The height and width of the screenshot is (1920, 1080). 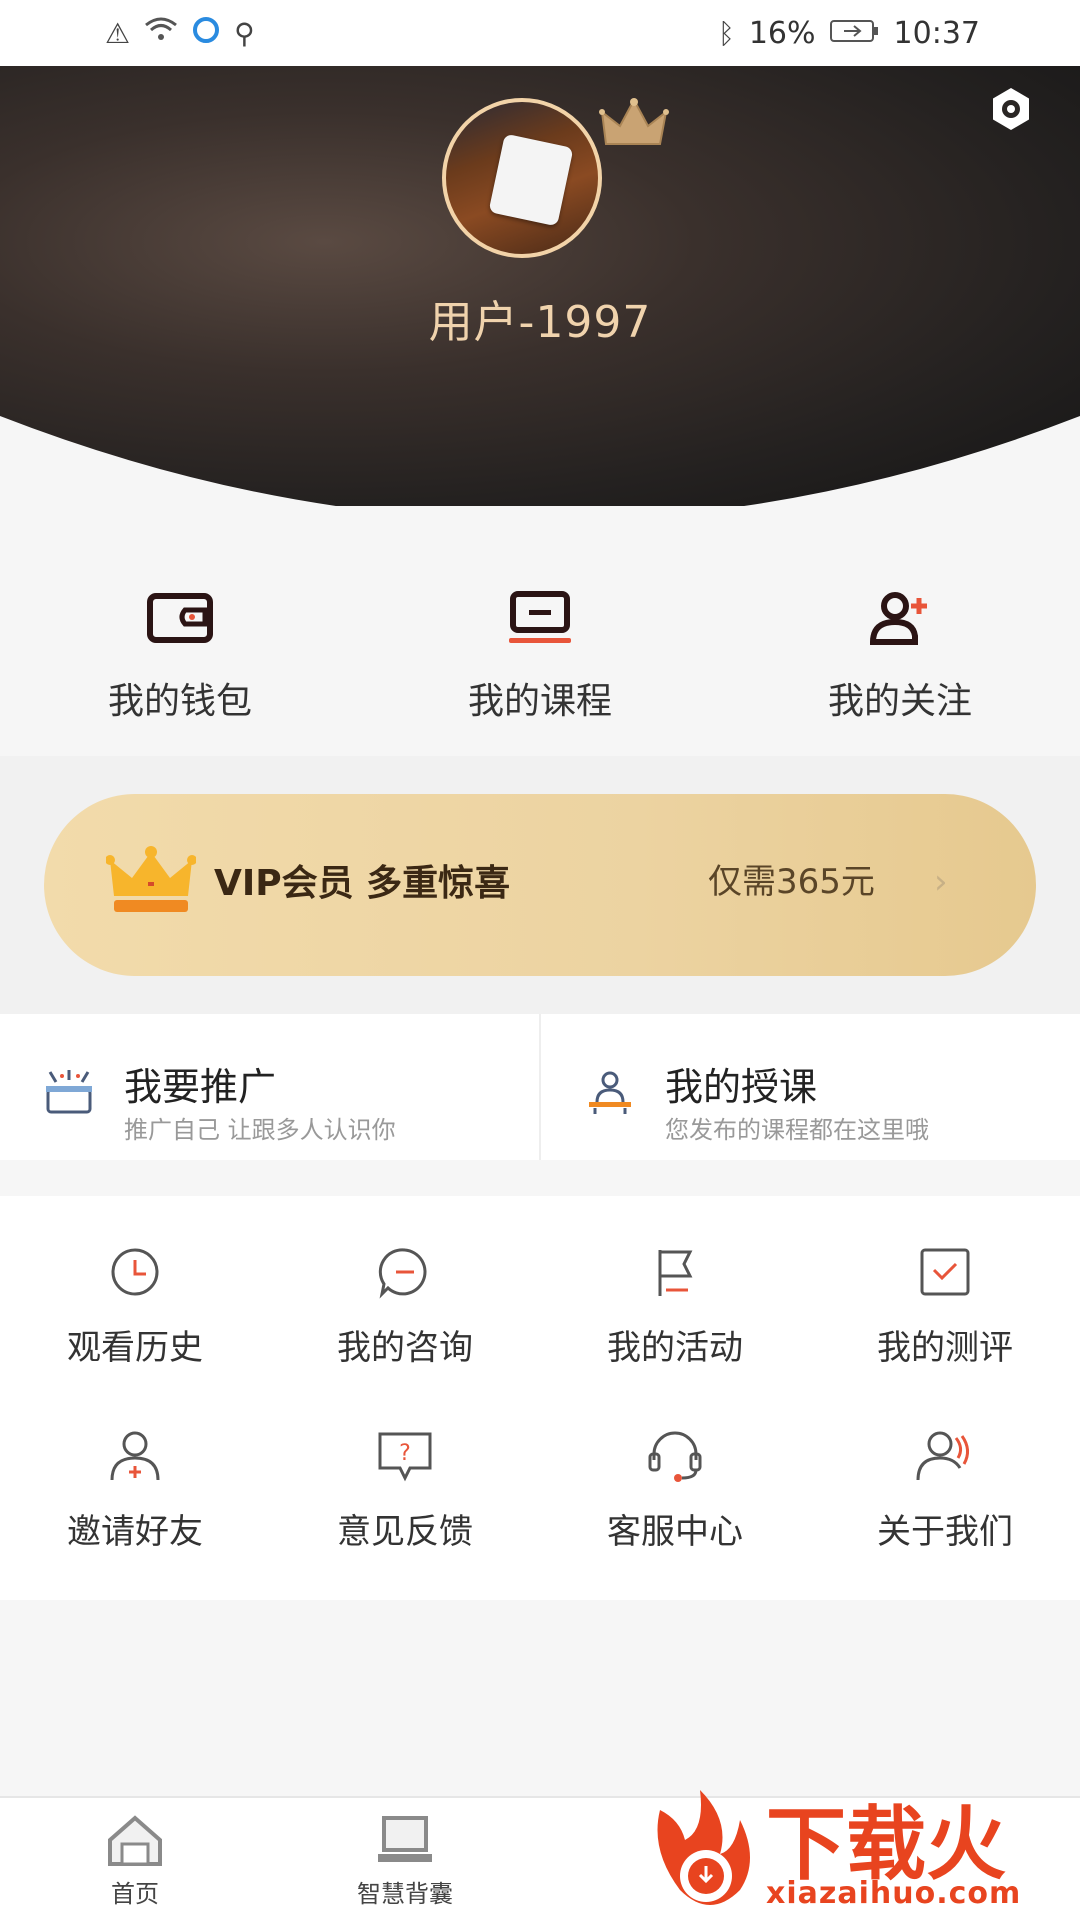 I want to click on settings-icon, so click(x=1011, y=109).